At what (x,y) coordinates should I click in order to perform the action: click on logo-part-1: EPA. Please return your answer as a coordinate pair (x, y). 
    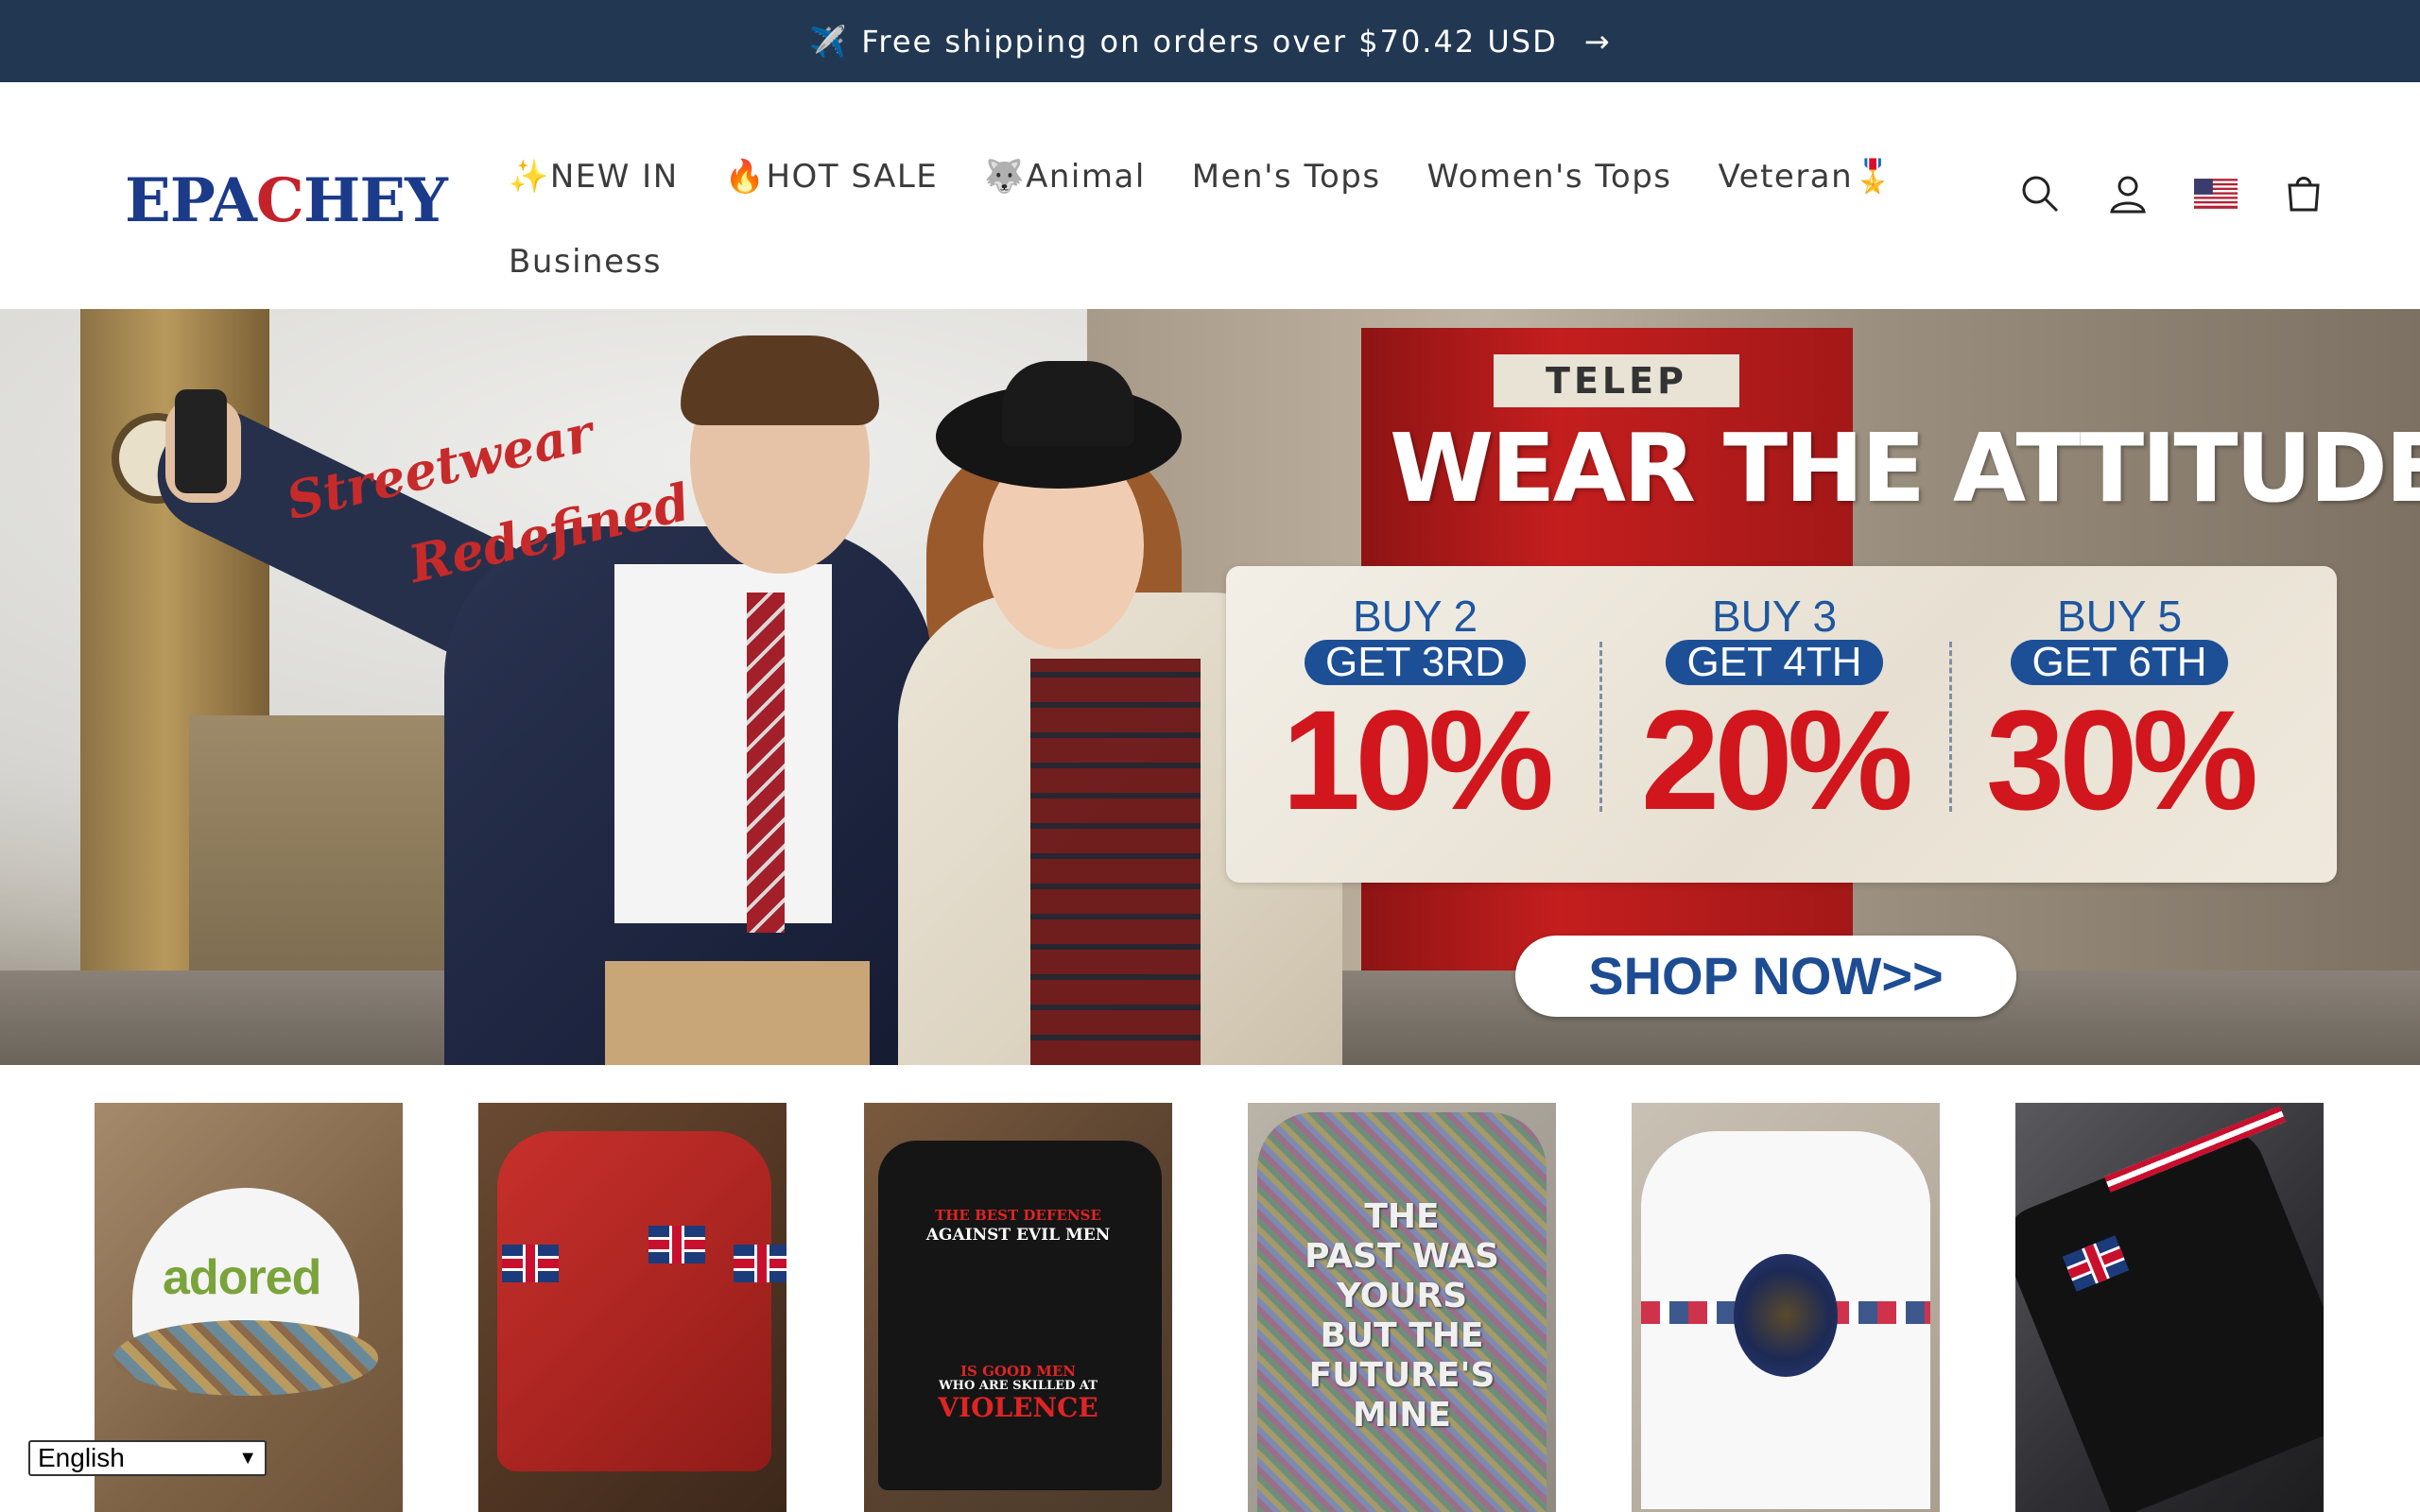
    Looking at the image, I should click on (191, 200).